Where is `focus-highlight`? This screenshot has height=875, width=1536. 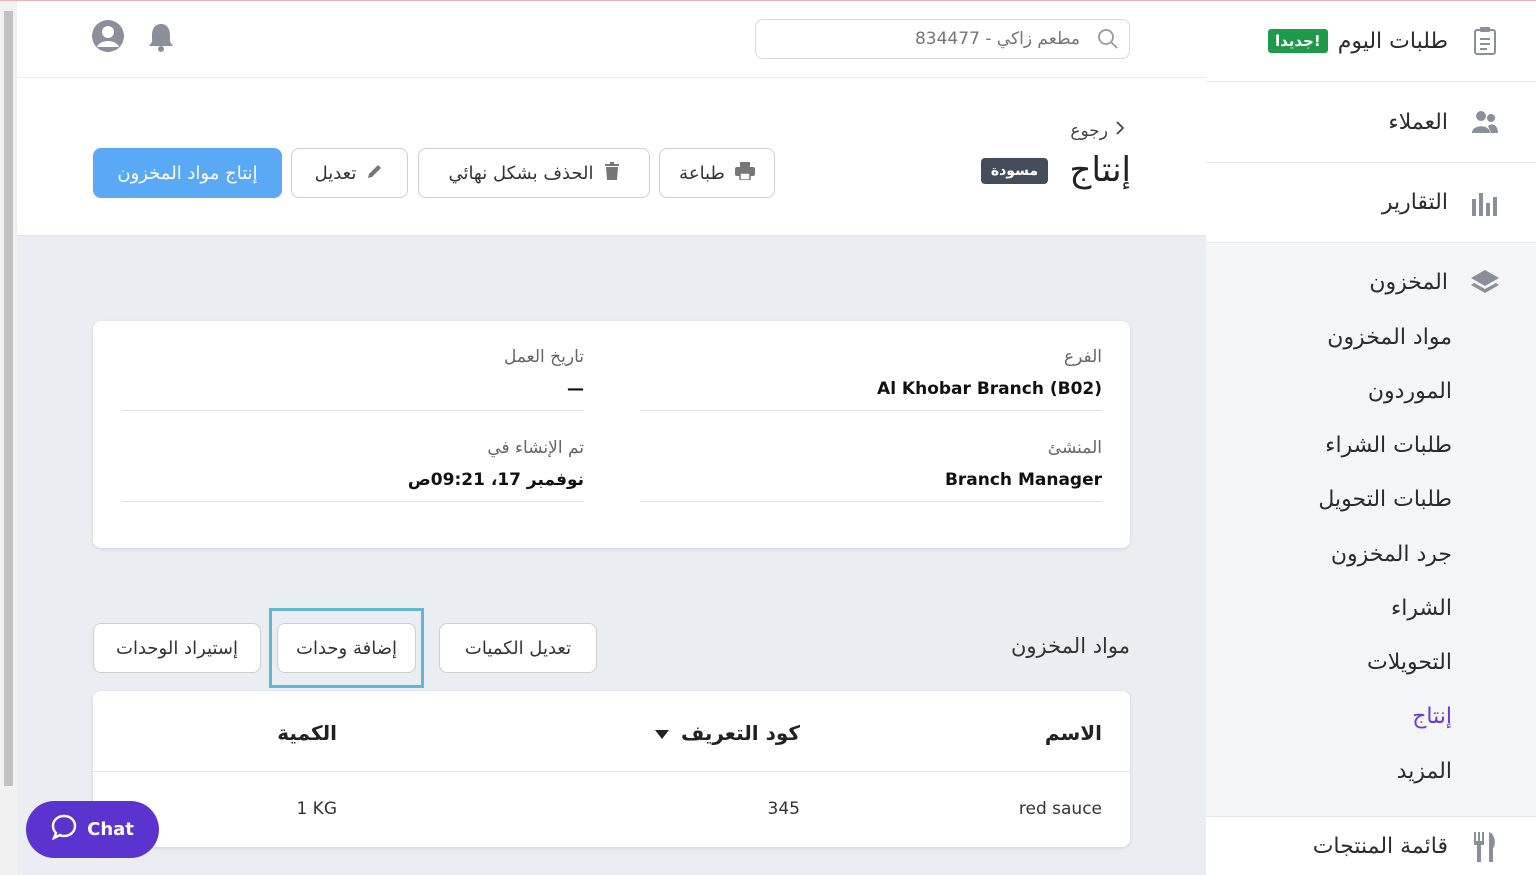
focus-highlight is located at coordinates (346, 648).